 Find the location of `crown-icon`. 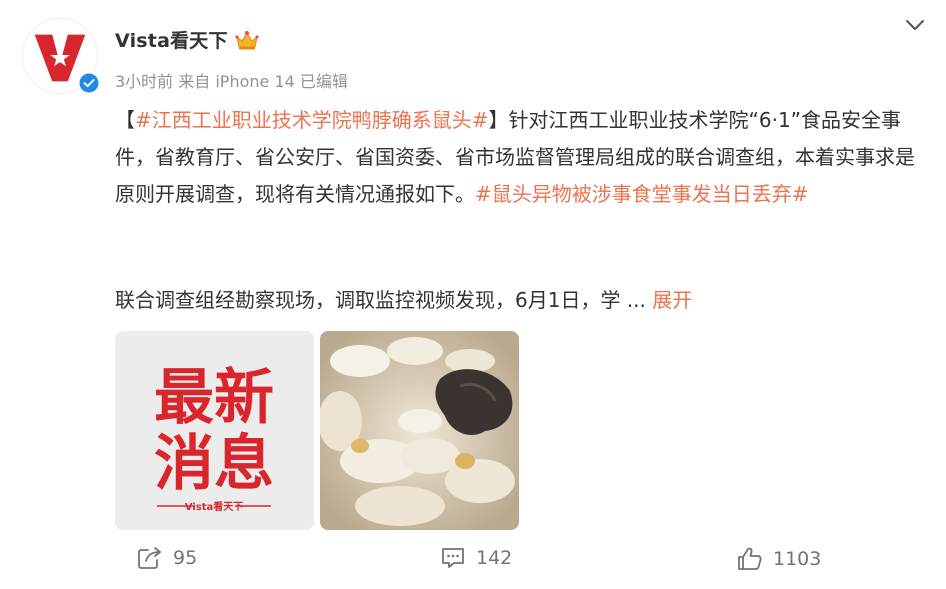

crown-icon is located at coordinates (247, 39).